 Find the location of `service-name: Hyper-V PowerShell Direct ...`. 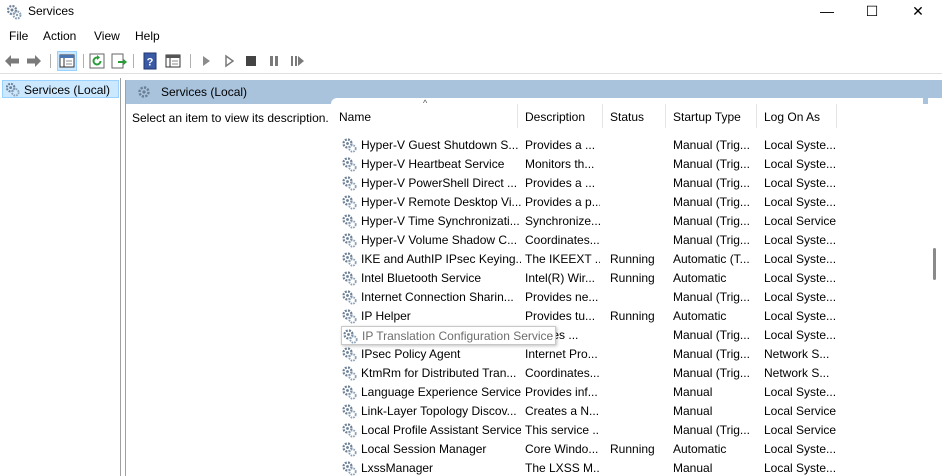

service-name: Hyper-V PowerShell Direct ... is located at coordinates (439, 183).